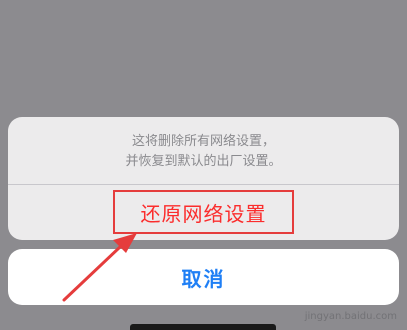 The image size is (407, 330). What do you see at coordinates (203, 327) in the screenshot?
I see `home-indicator` at bounding box center [203, 327].